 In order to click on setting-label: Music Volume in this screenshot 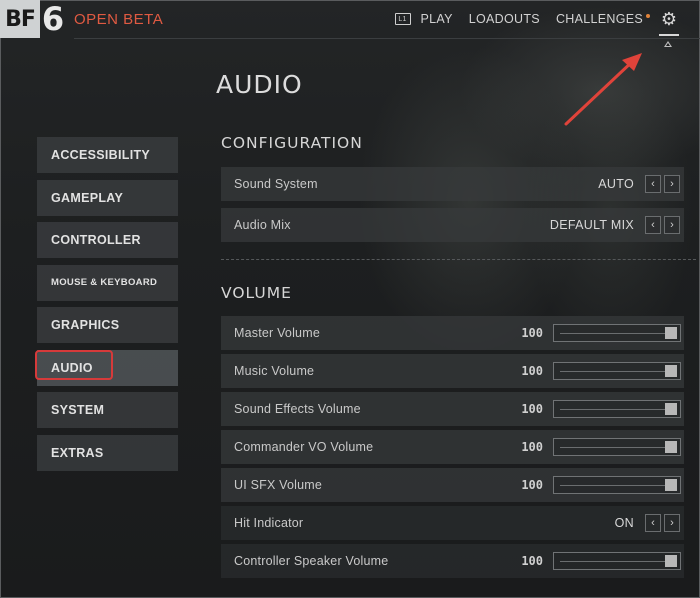, I will do `click(274, 371)`.